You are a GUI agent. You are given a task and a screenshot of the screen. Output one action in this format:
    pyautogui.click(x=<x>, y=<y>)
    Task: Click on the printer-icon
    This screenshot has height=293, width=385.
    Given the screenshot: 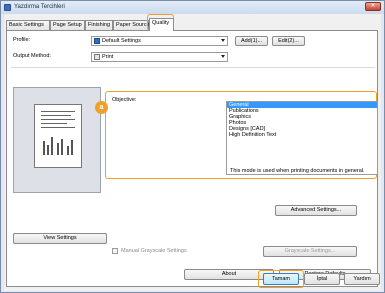 What is the action you would take?
    pyautogui.click(x=7, y=7)
    